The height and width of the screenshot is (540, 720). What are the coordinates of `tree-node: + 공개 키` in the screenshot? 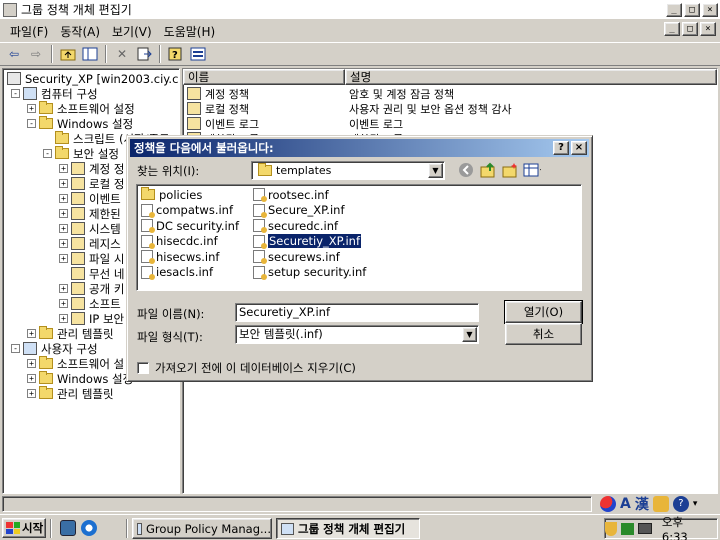 It's located at (91, 288).